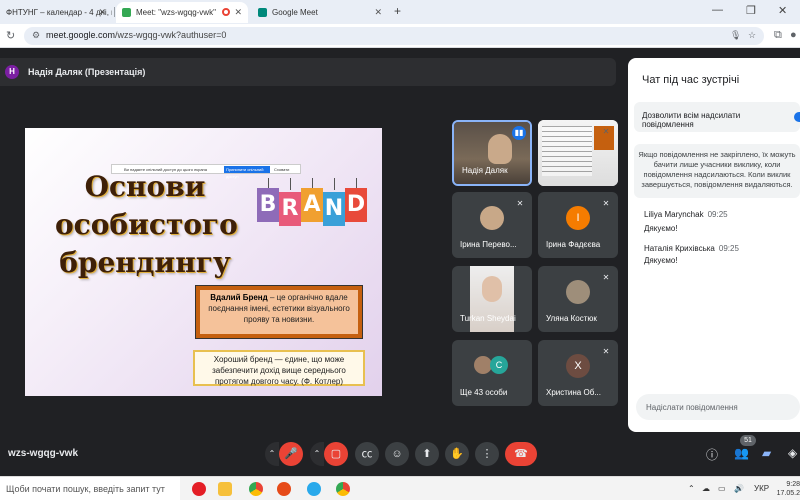 The width and height of the screenshot is (800, 500). What do you see at coordinates (90, 488) in the screenshot?
I see `taskbar-search-input: Щоби почати пошук, введіть запит тут` at bounding box center [90, 488].